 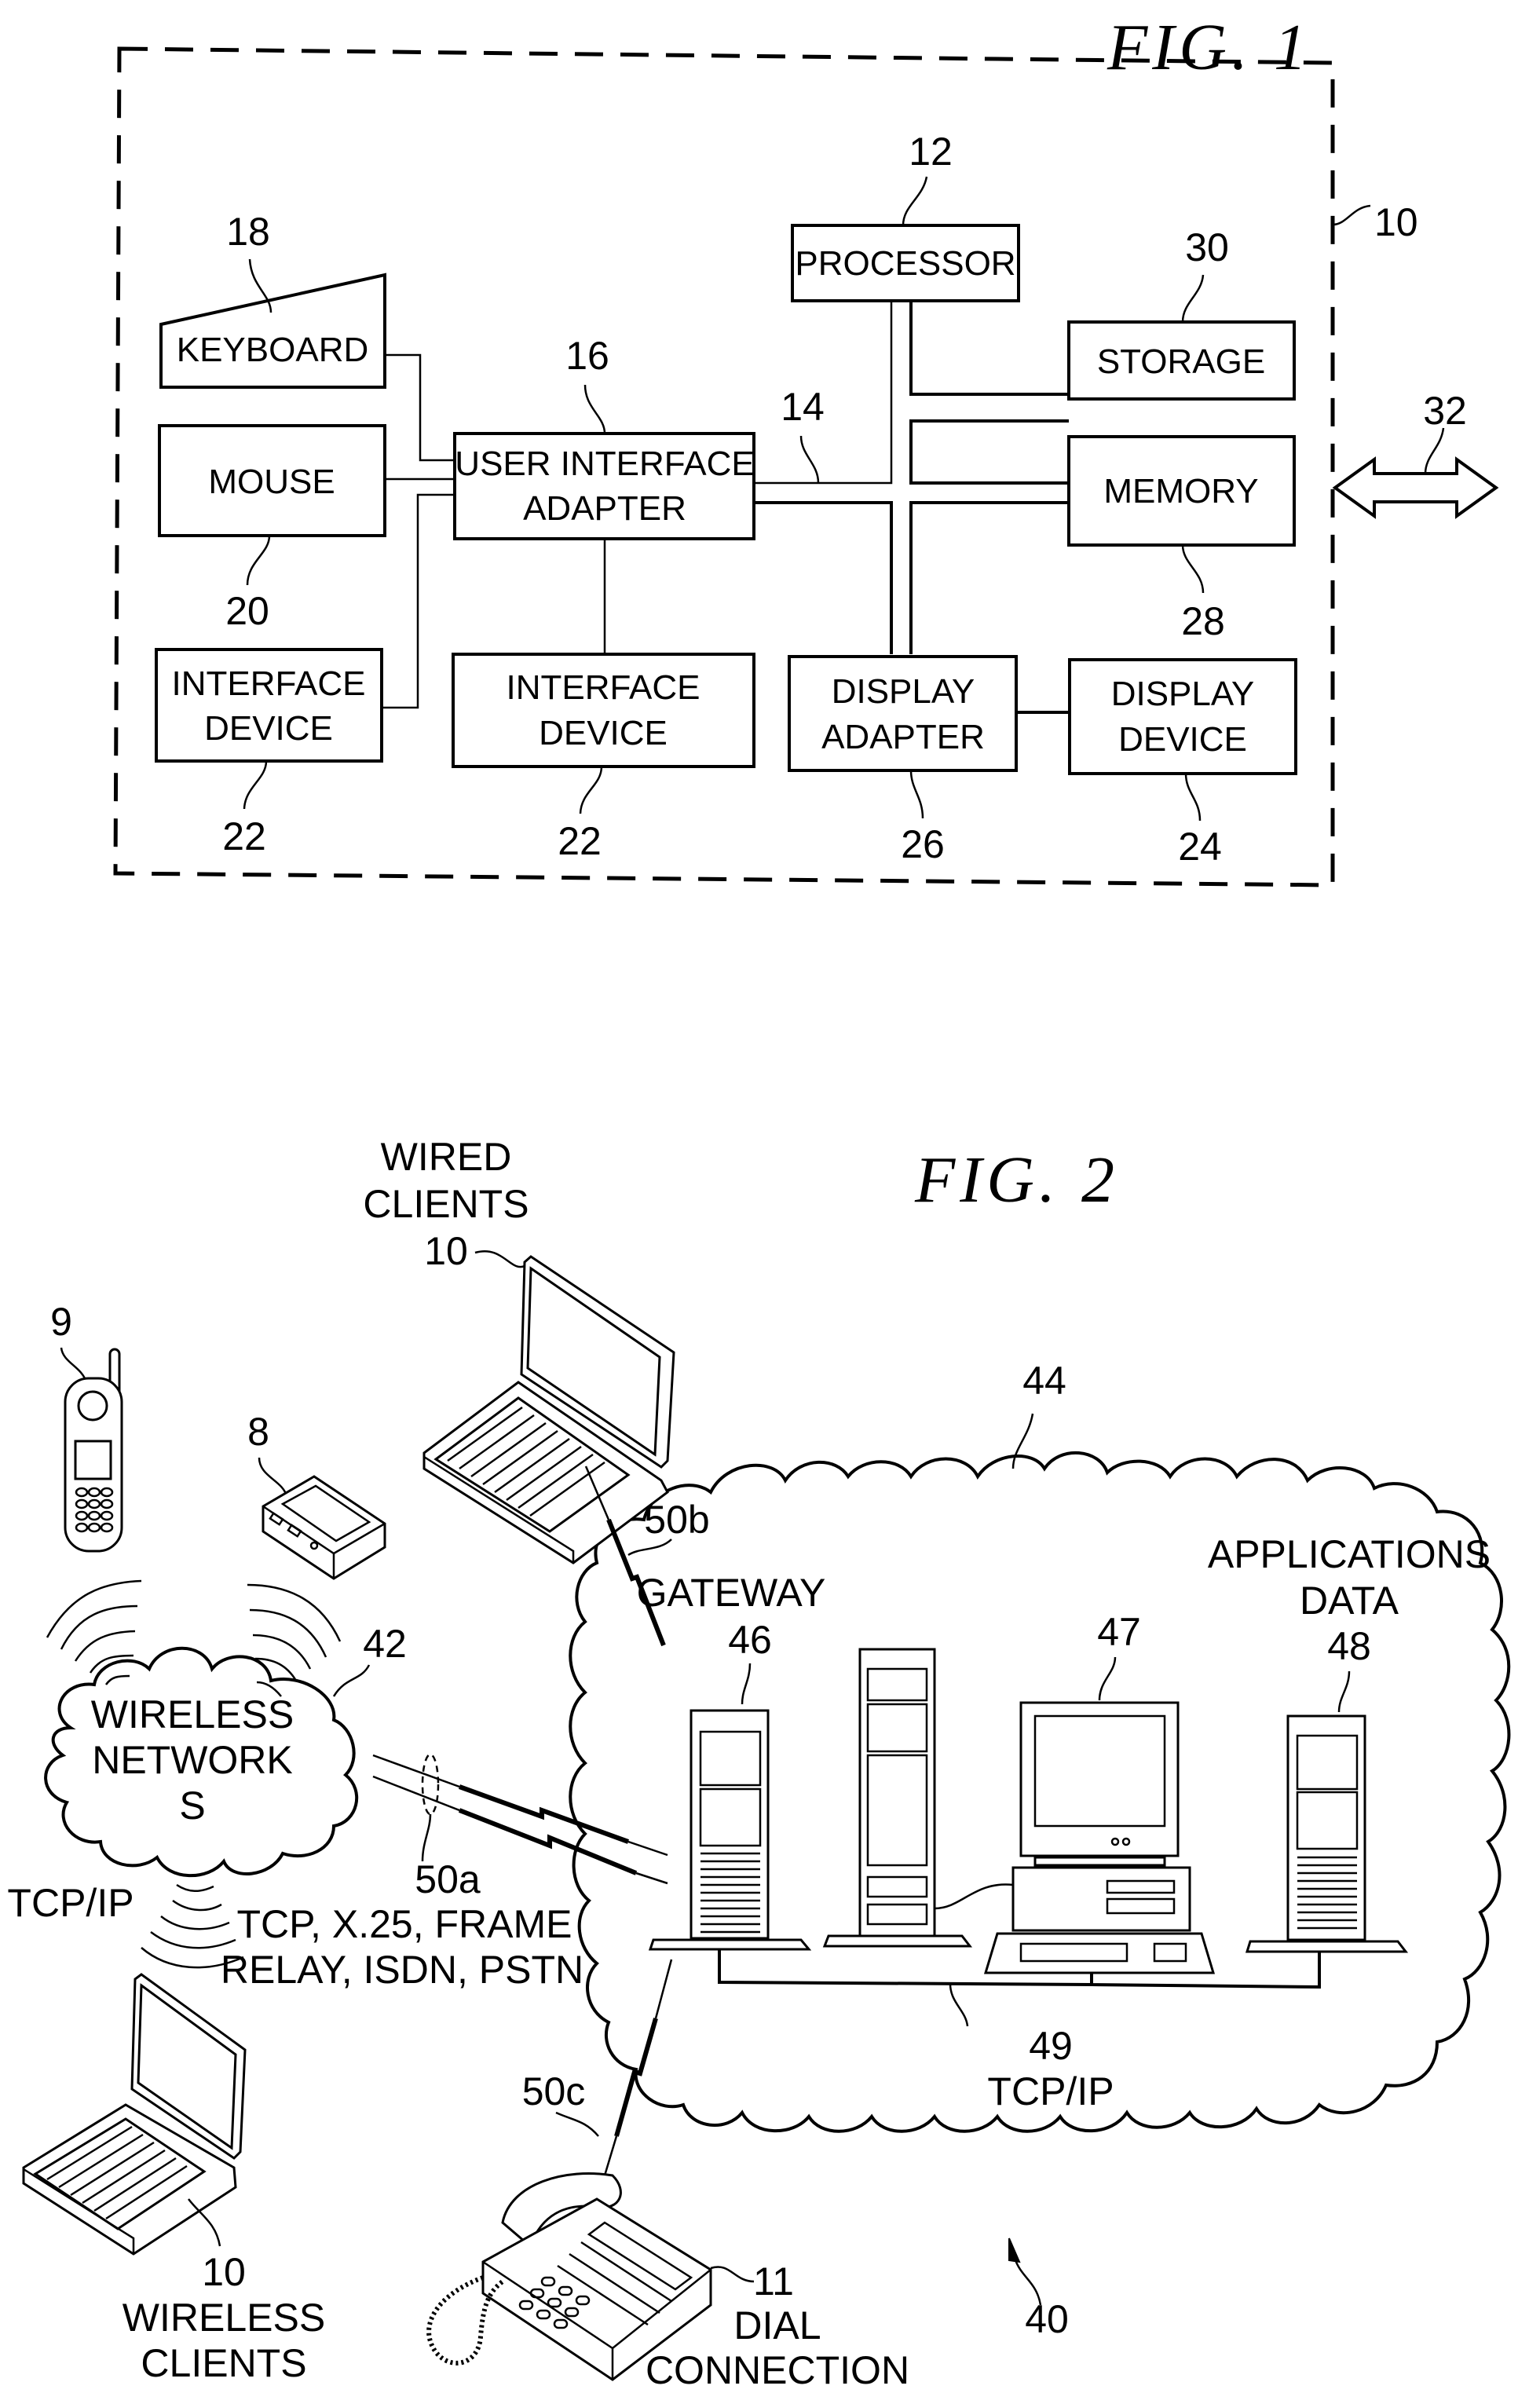 I want to click on ref-22-mid: 22, so click(x=580, y=841).